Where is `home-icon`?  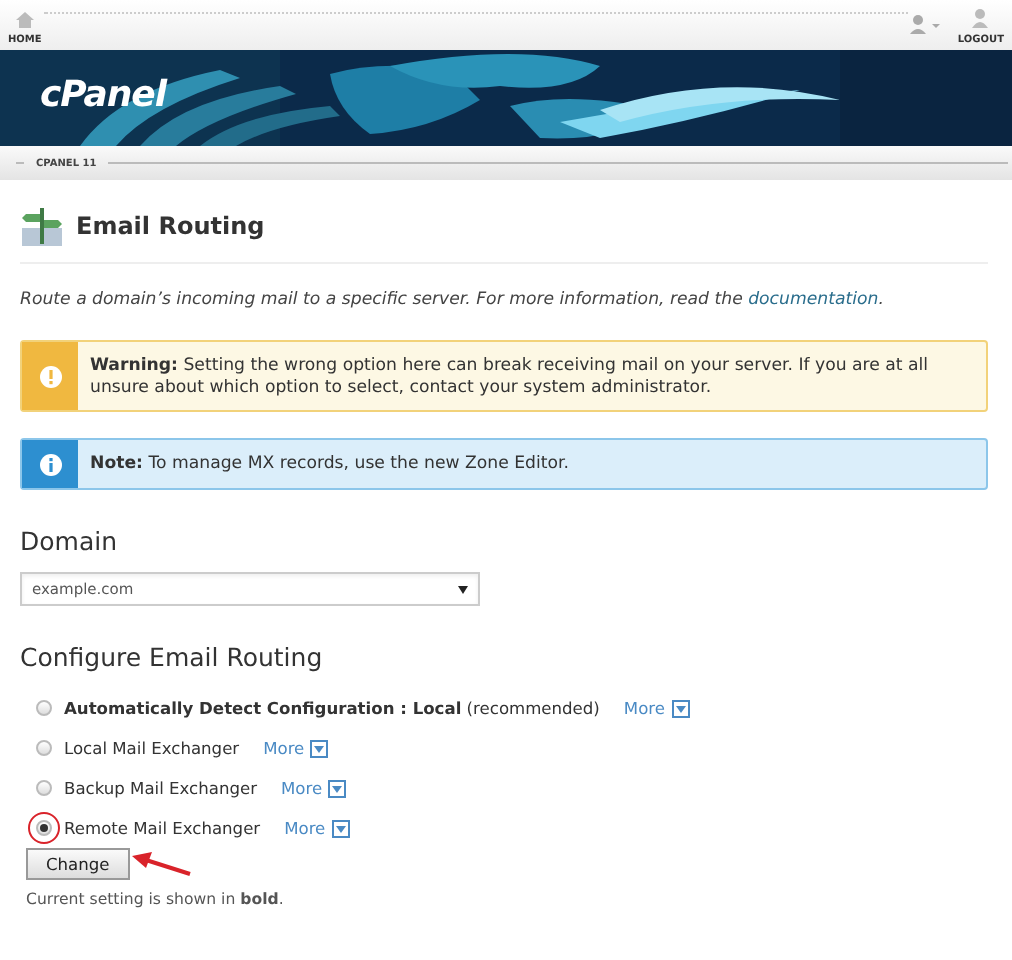 home-icon is located at coordinates (24, 20).